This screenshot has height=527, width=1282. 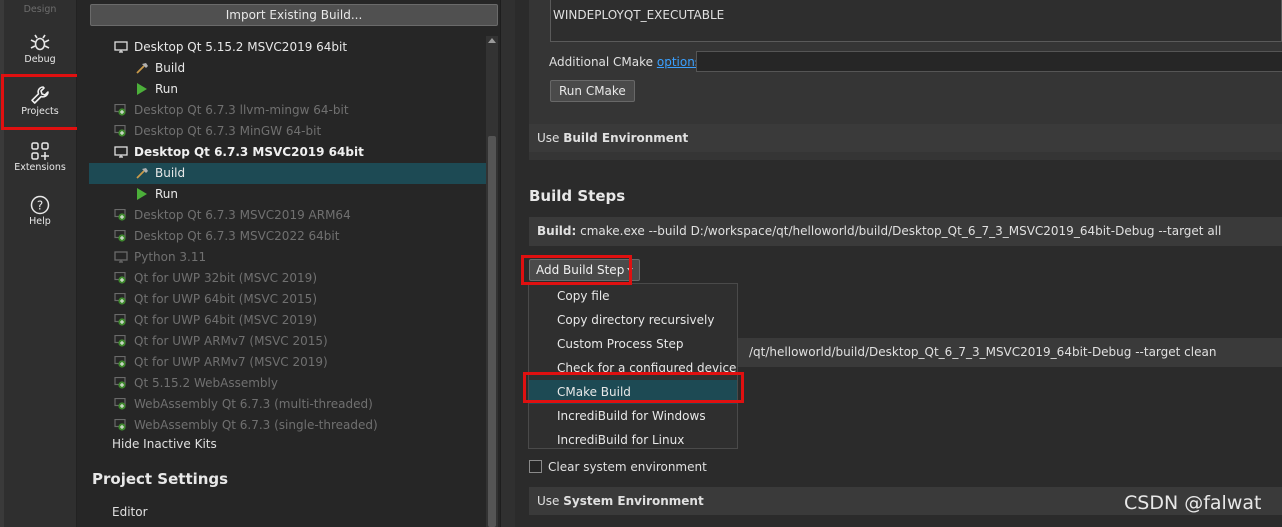 What do you see at coordinates (231, 341) in the screenshot?
I see `kit-label: Qt for UWP ARMv7 (MSVC 2015)` at bounding box center [231, 341].